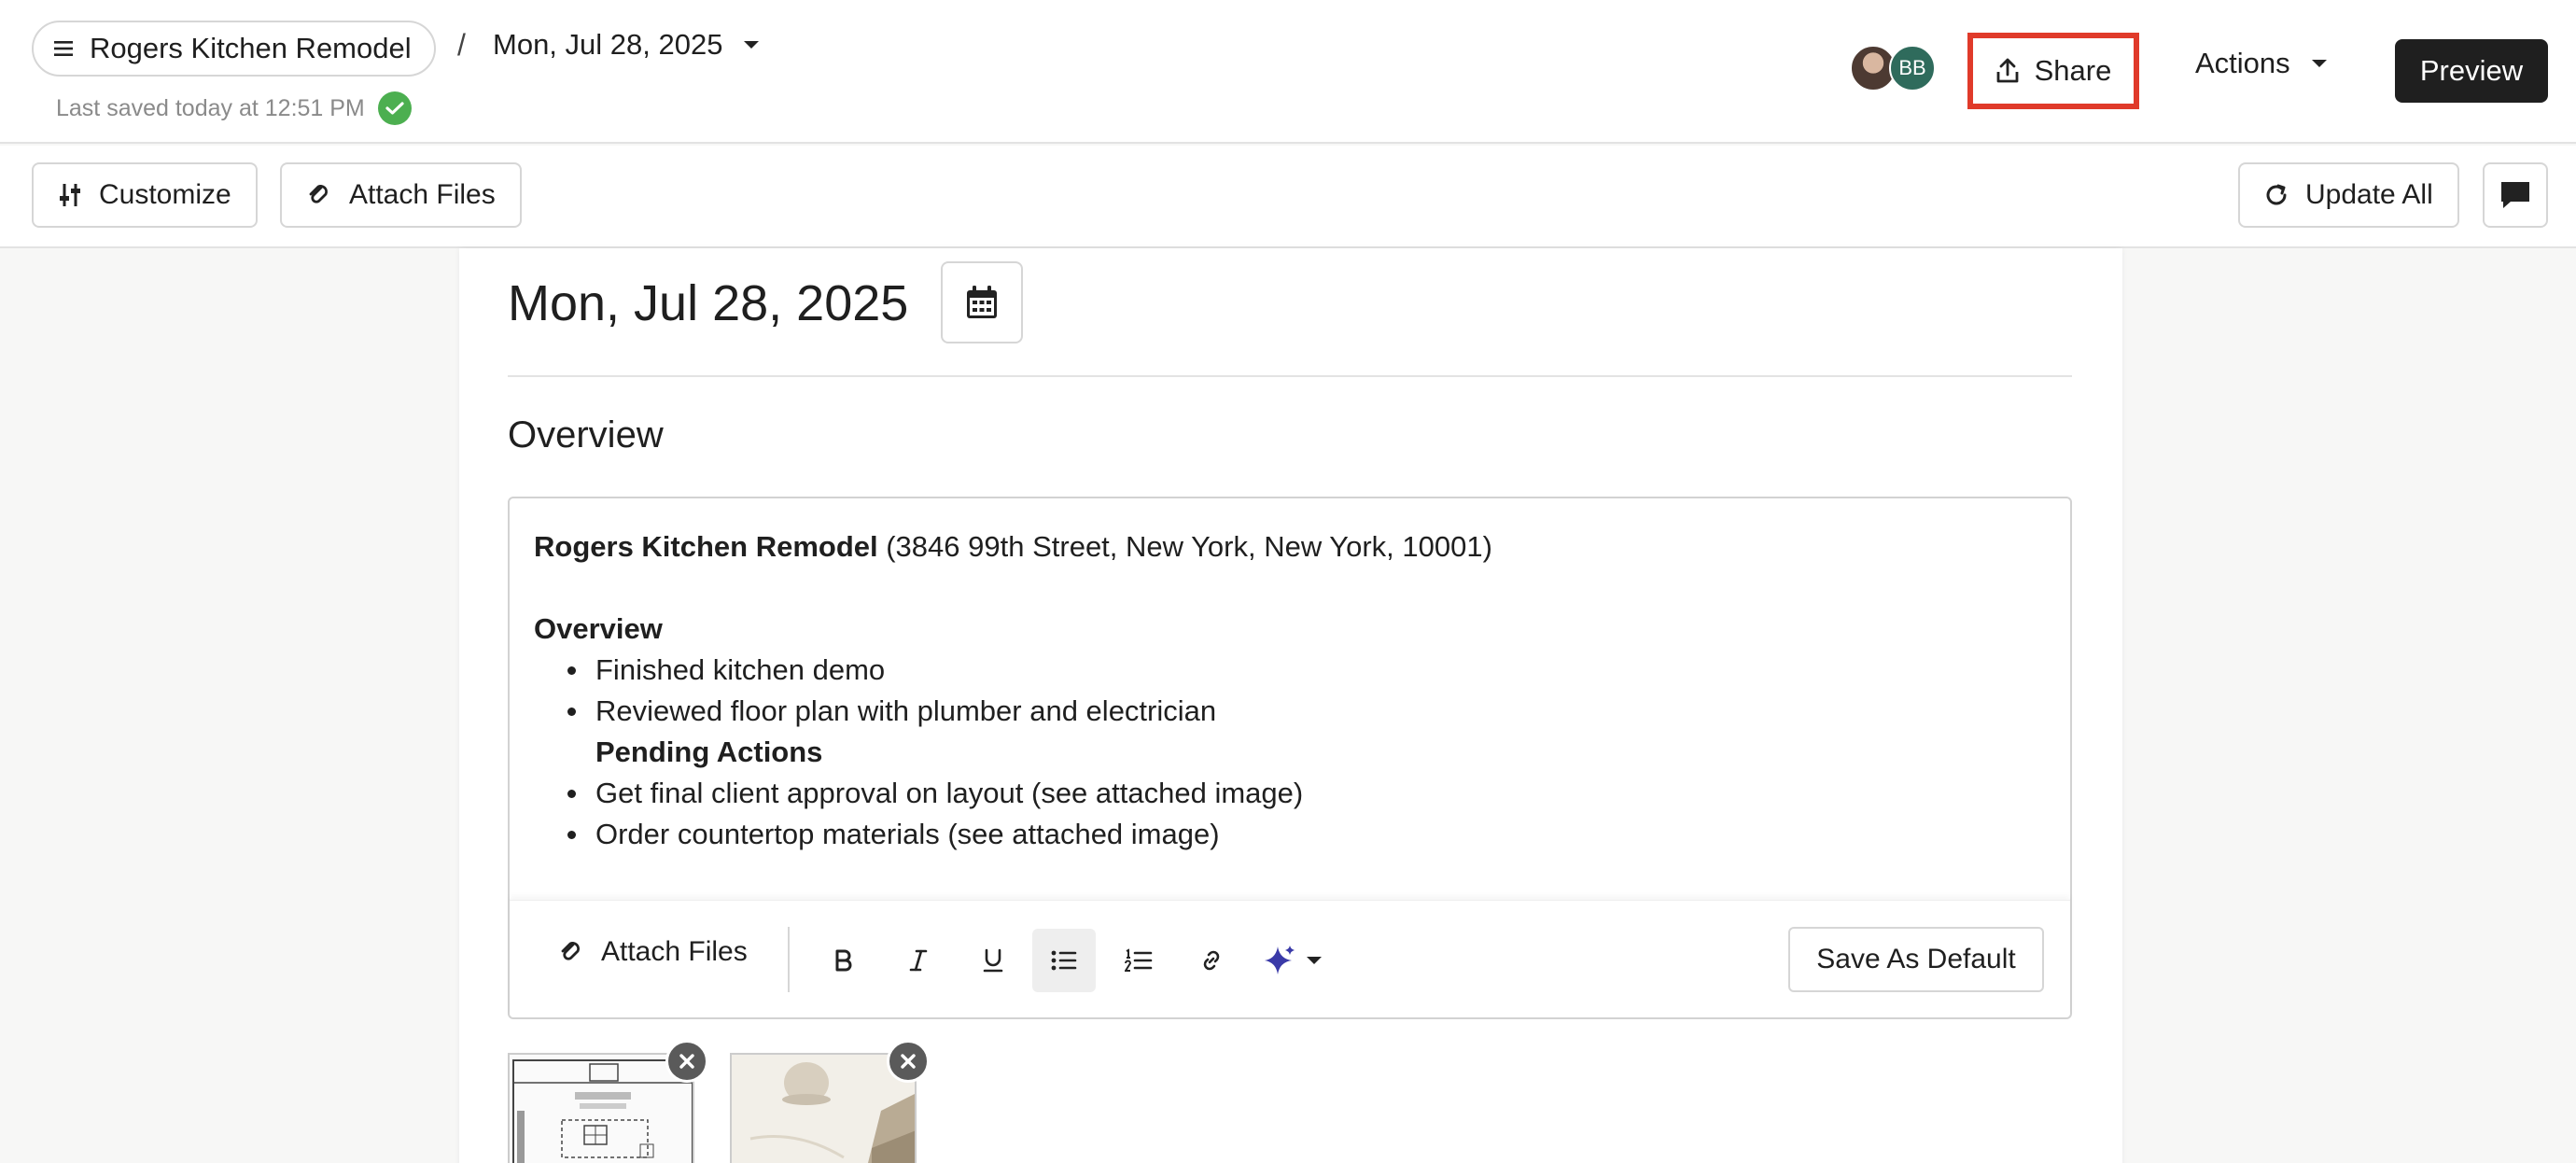 This screenshot has height=1163, width=2576. What do you see at coordinates (1280, 960) in the screenshot?
I see `sparkle-icon` at bounding box center [1280, 960].